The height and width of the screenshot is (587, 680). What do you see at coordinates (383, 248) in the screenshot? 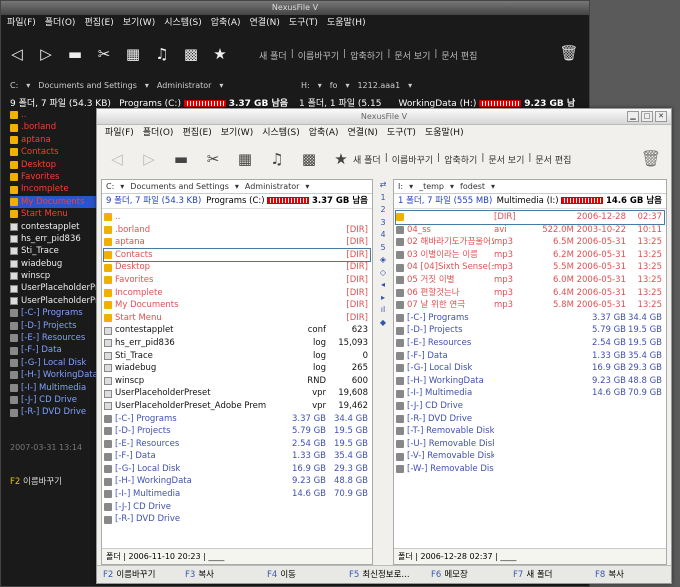
I see `middle-button: 5` at bounding box center [383, 248].